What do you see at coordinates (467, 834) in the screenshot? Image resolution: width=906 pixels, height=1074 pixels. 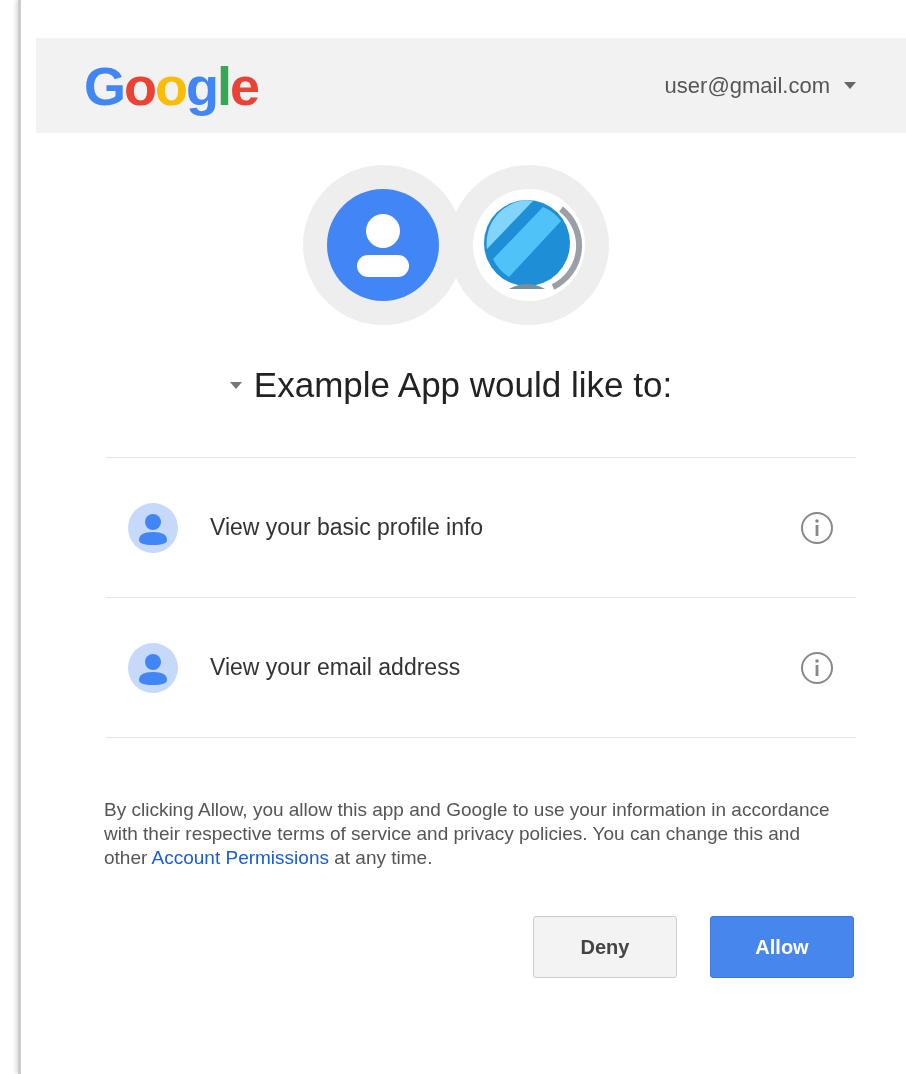 I see `consent-notice: By clicking Allow, you allow this app and Google to use your information in accordance with their respective terms of service and privacy policies. You can change this and other Account Permissions at any time.` at bounding box center [467, 834].